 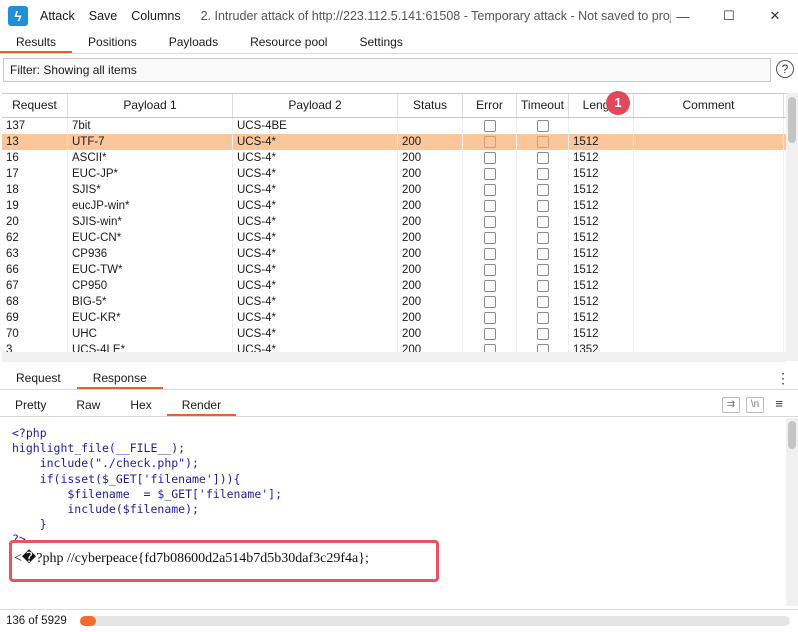 I want to click on table-row: 19 eucJP-win* UCS-4* 200 1512, so click(x=394, y=206).